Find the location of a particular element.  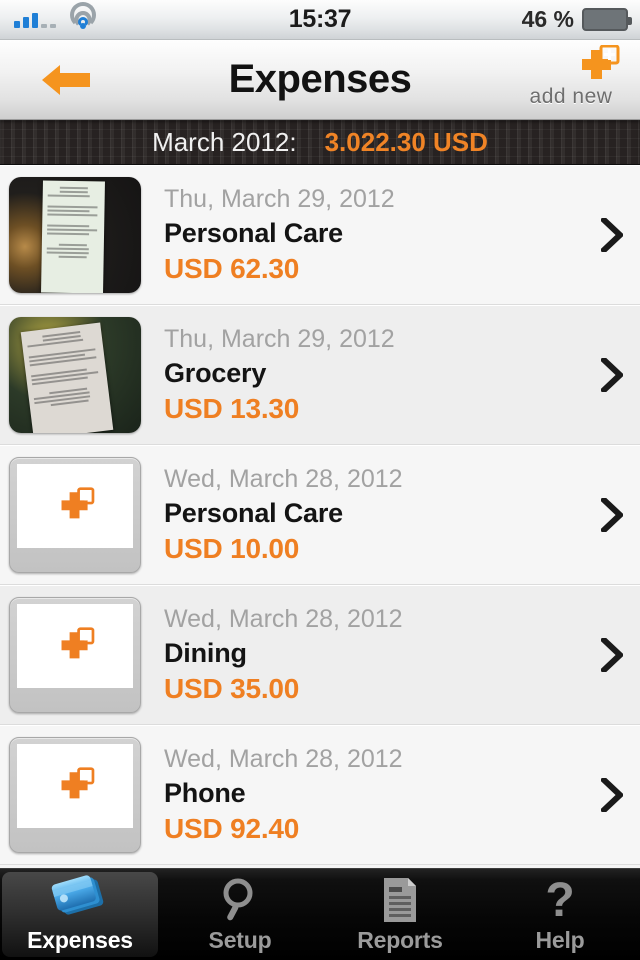

expense-category: Grocery is located at coordinates (215, 372).